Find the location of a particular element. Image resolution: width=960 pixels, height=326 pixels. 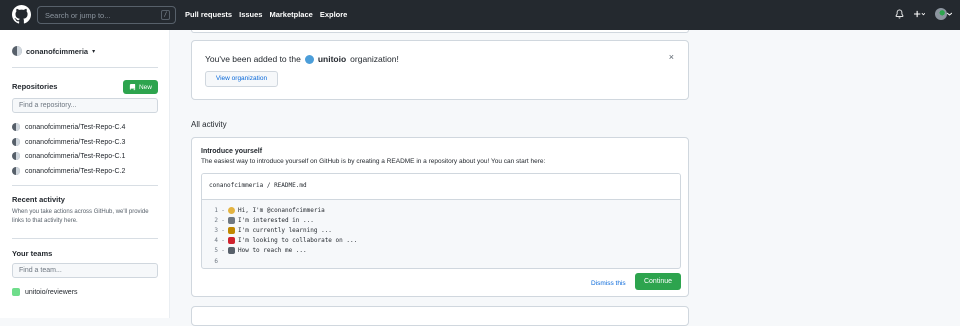

path-file: README.md is located at coordinates (290, 185).